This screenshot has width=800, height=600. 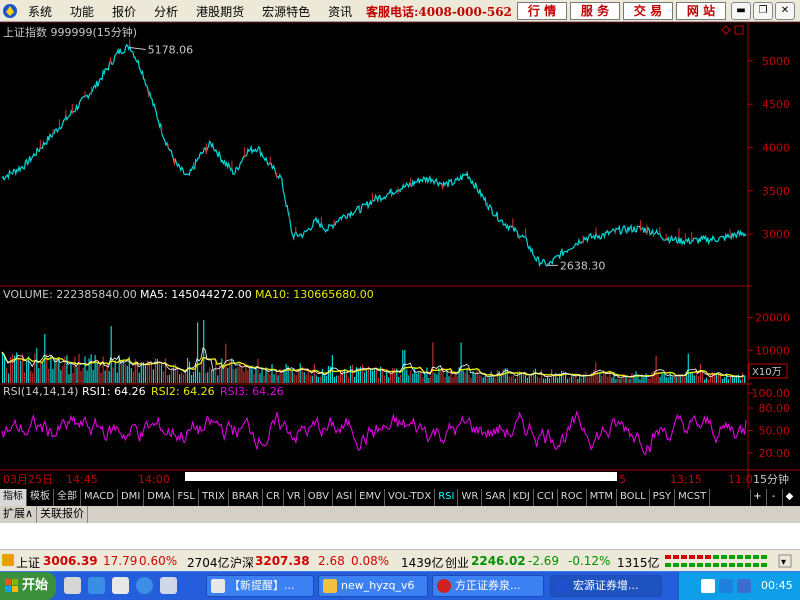 What do you see at coordinates (648, 11) in the screenshot?
I see `trade-button: 交 易` at bounding box center [648, 11].